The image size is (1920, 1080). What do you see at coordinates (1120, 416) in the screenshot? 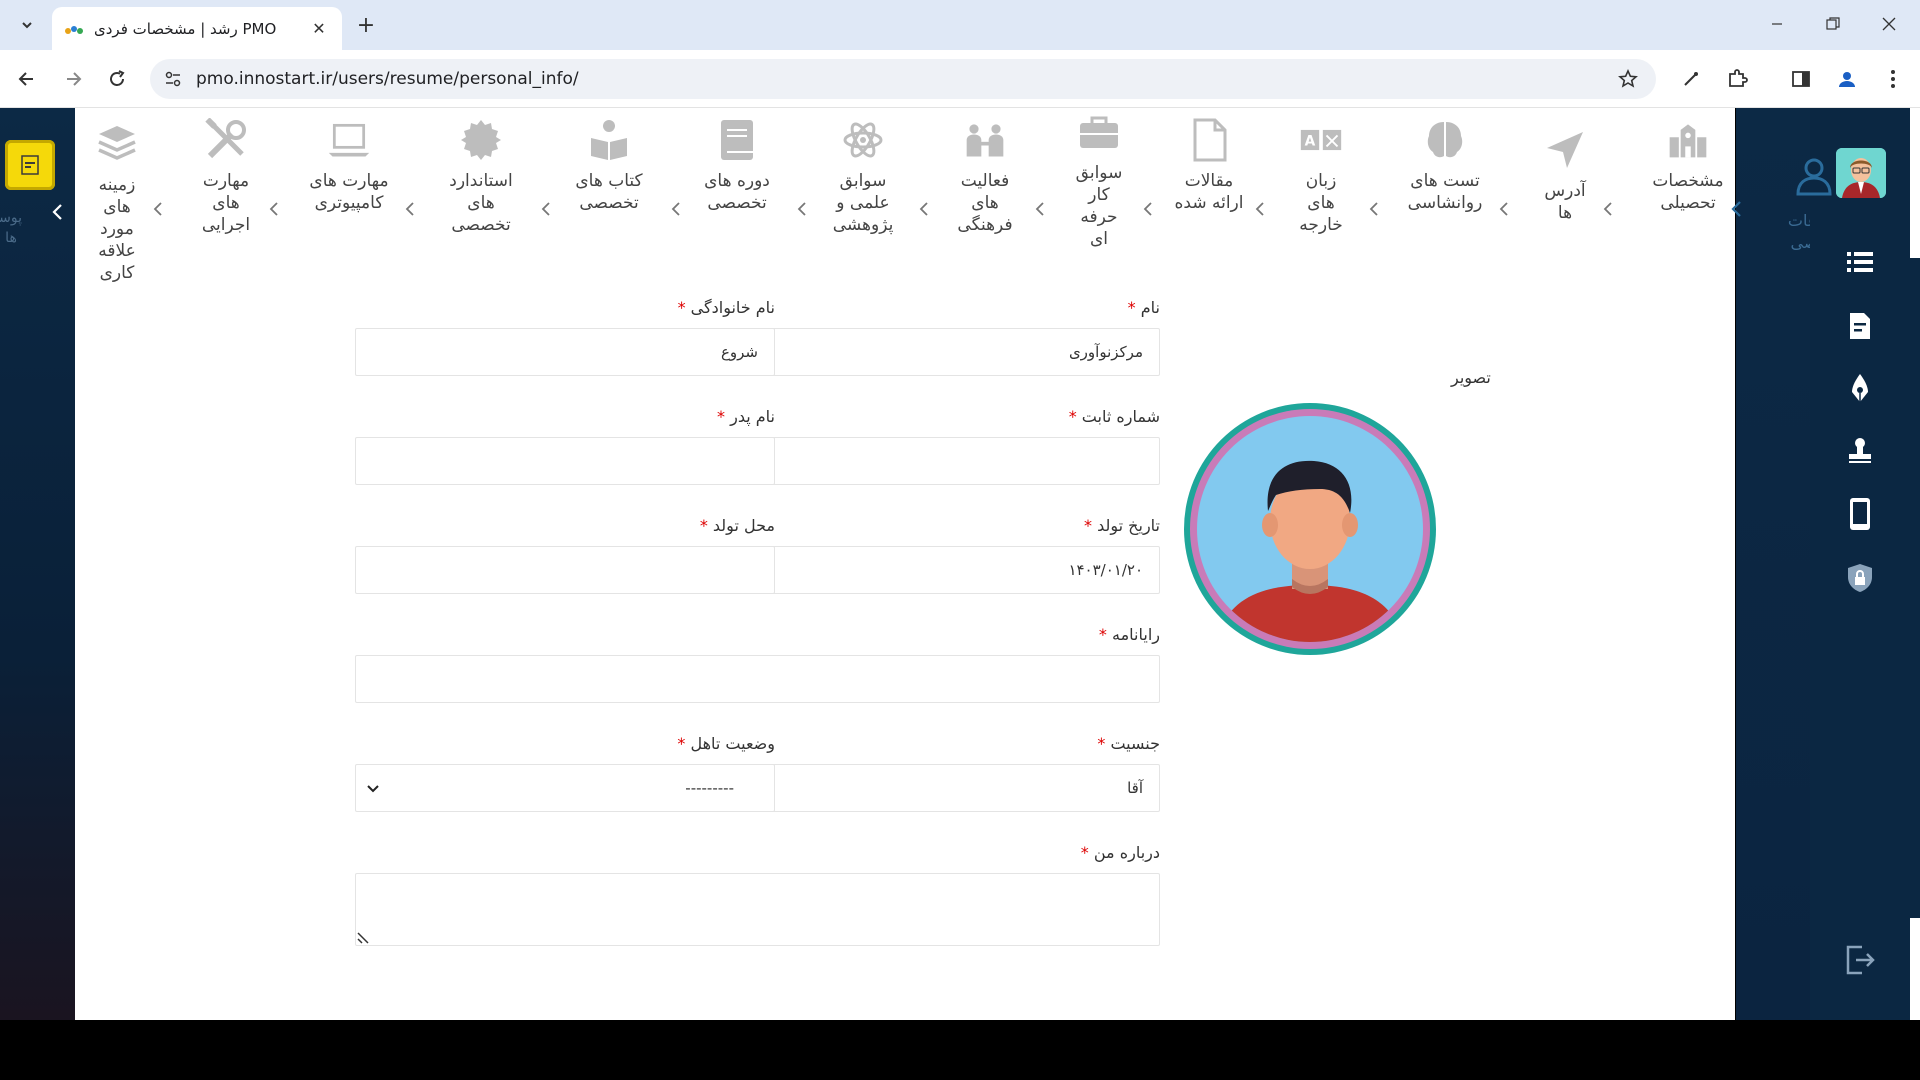
I see `phone-label-text: شماره ثابت` at bounding box center [1120, 416].